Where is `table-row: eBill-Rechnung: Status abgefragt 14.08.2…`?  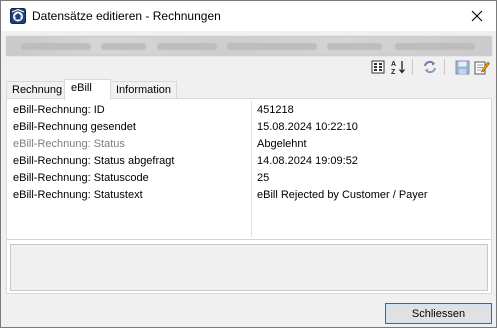 table-row: eBill-Rechnung: Status abgefragt 14.08.2… is located at coordinates (249, 161).